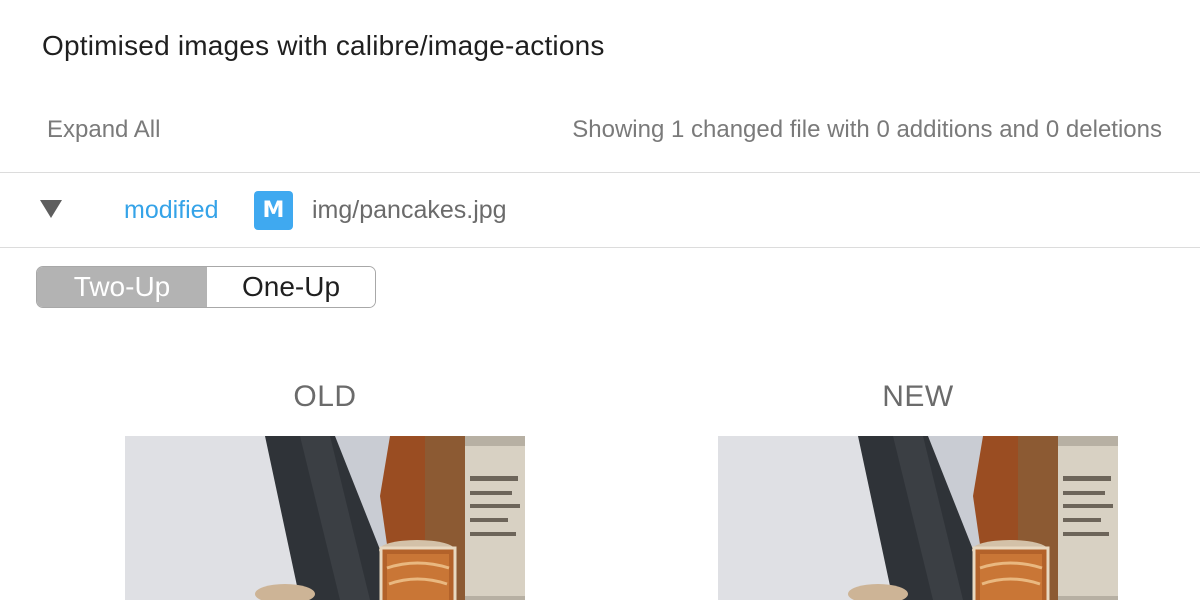 This screenshot has width=1200, height=600. Describe the element at coordinates (103, 130) in the screenshot. I see `expand-all-button: Expand All` at that location.